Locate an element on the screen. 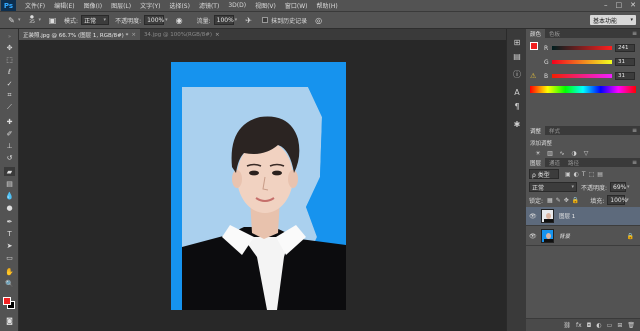  green-value: 31 is located at coordinates (625, 62).